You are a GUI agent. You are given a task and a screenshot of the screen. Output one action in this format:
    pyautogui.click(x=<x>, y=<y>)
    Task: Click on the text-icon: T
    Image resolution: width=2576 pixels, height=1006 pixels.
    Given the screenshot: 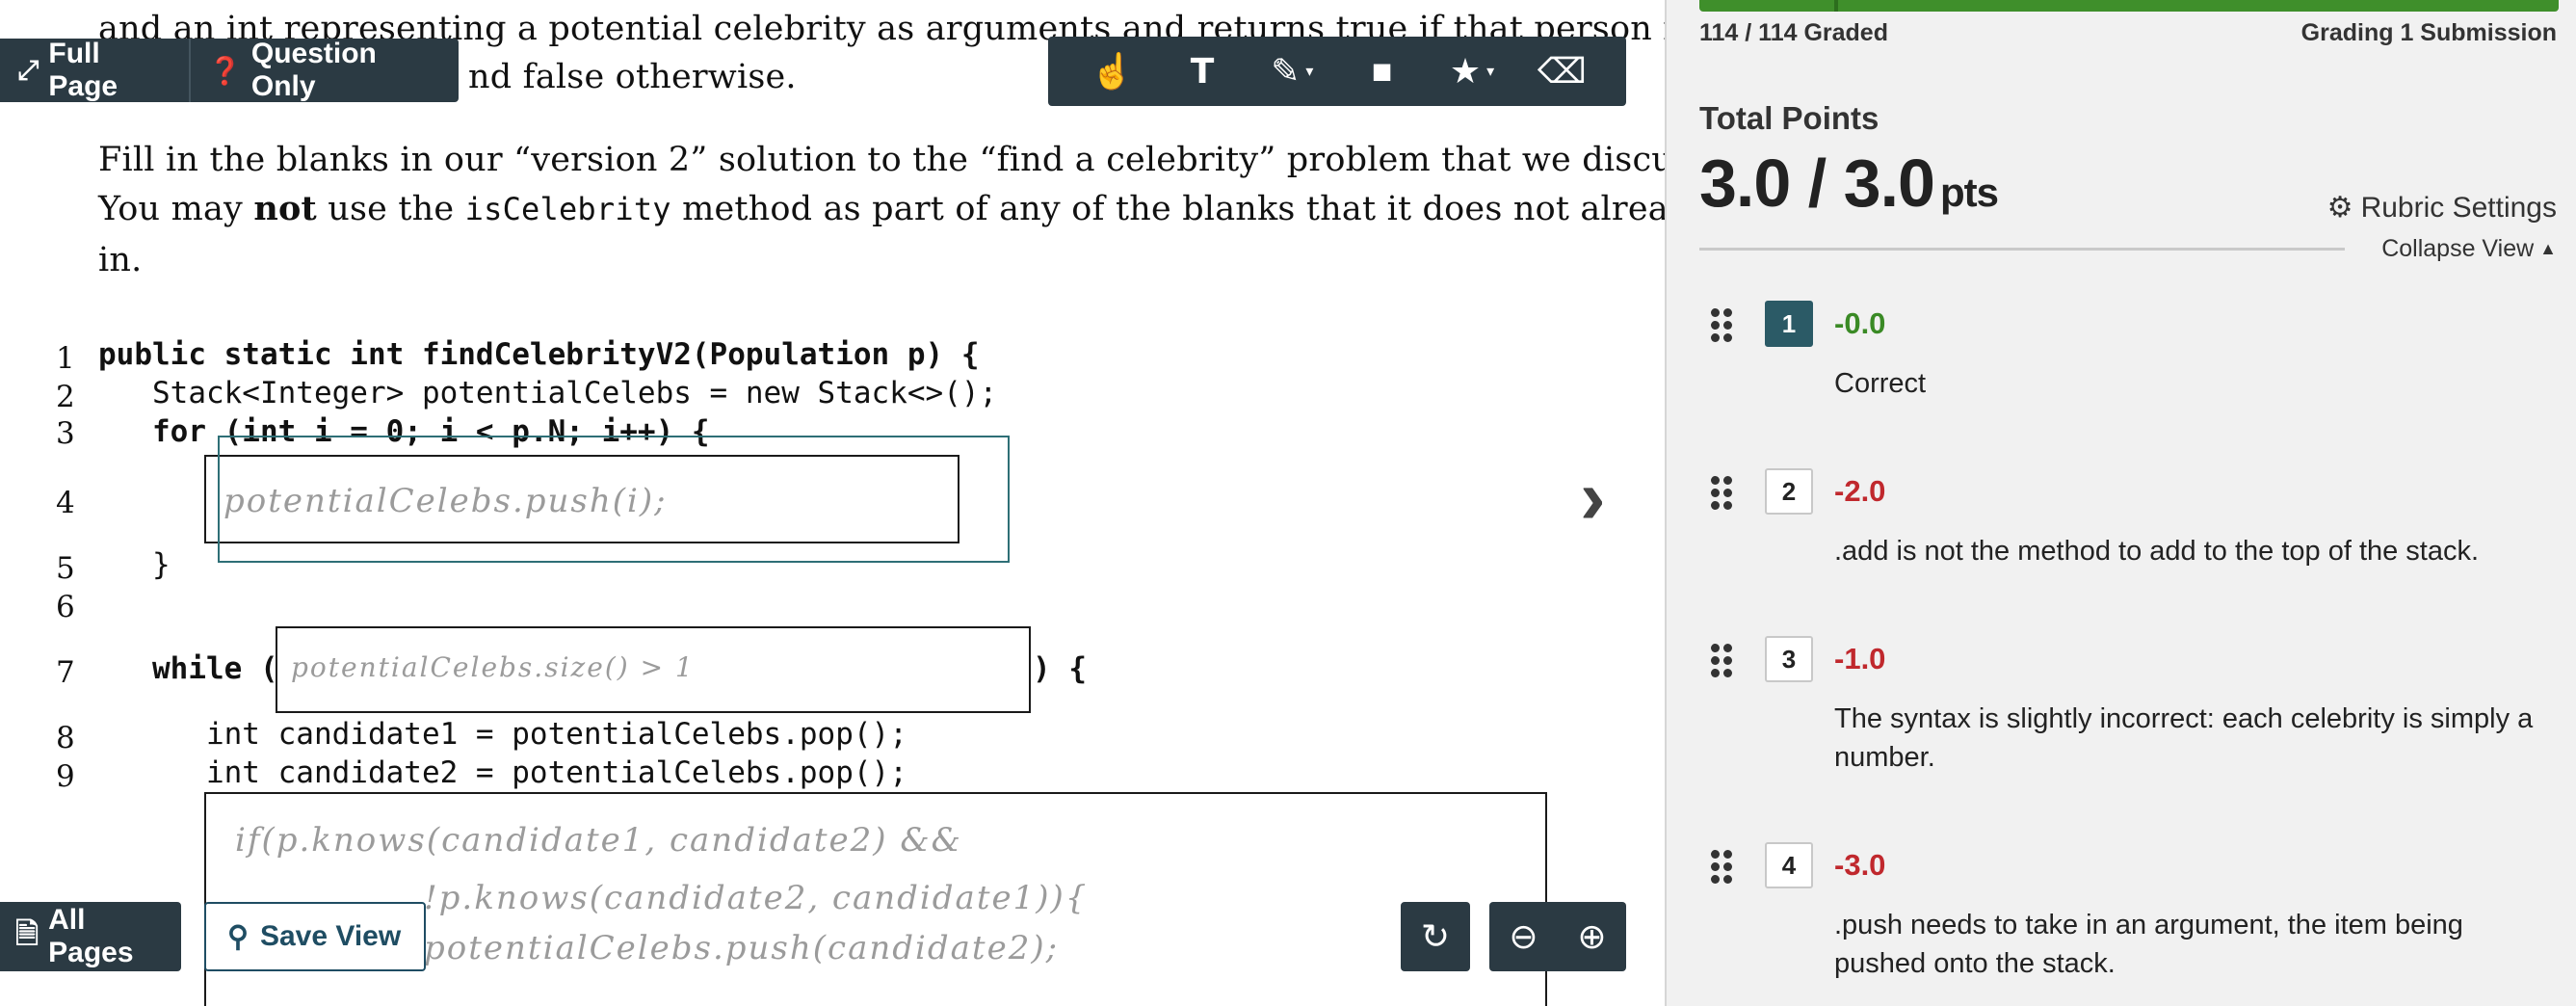 What is the action you would take?
    pyautogui.click(x=1202, y=71)
    